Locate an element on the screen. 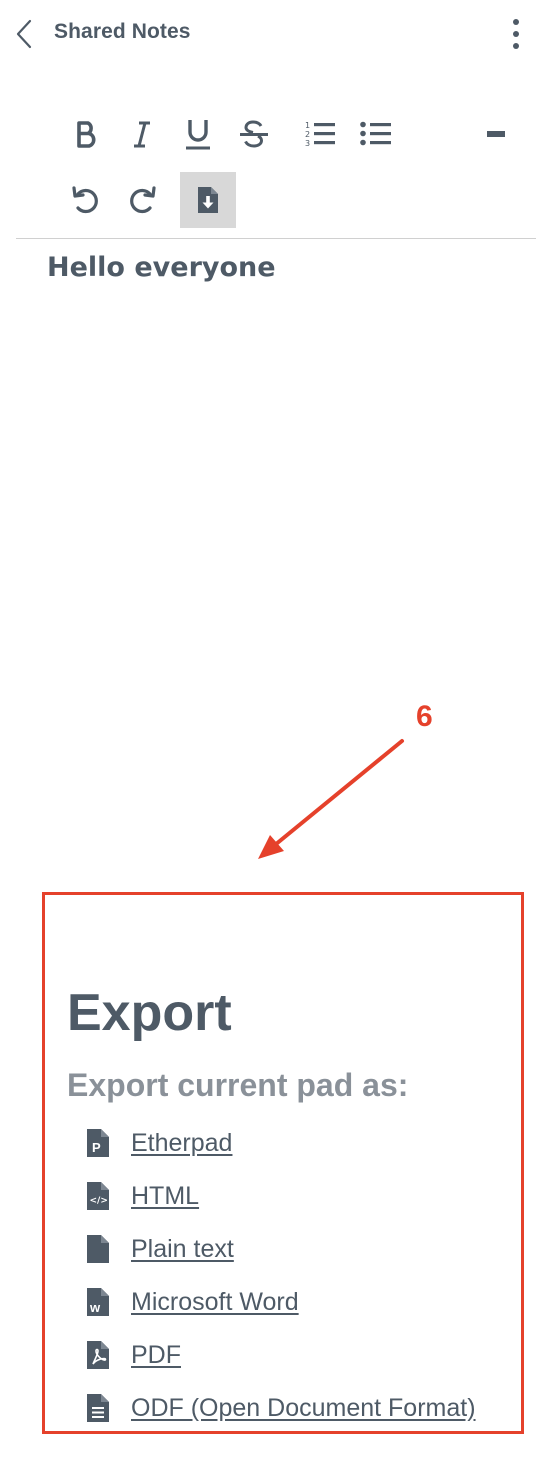 The height and width of the screenshot is (1466, 556). underline-button is located at coordinates (198, 134).